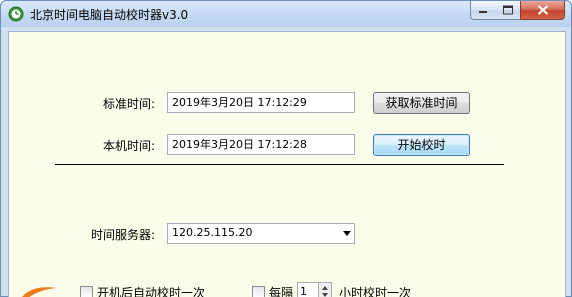 The width and height of the screenshot is (572, 297). I want to click on clock-app-icon, so click(16, 14).